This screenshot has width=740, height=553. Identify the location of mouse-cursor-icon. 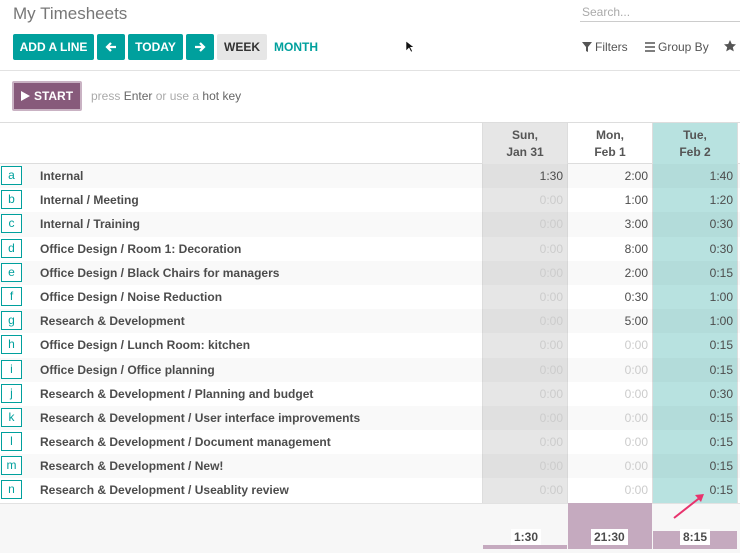
(410, 46).